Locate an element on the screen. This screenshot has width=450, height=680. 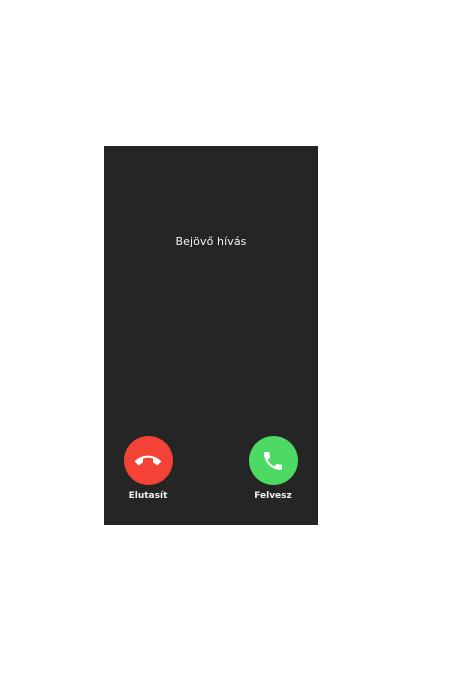
decline-label: Elutasít is located at coordinates (148, 496).